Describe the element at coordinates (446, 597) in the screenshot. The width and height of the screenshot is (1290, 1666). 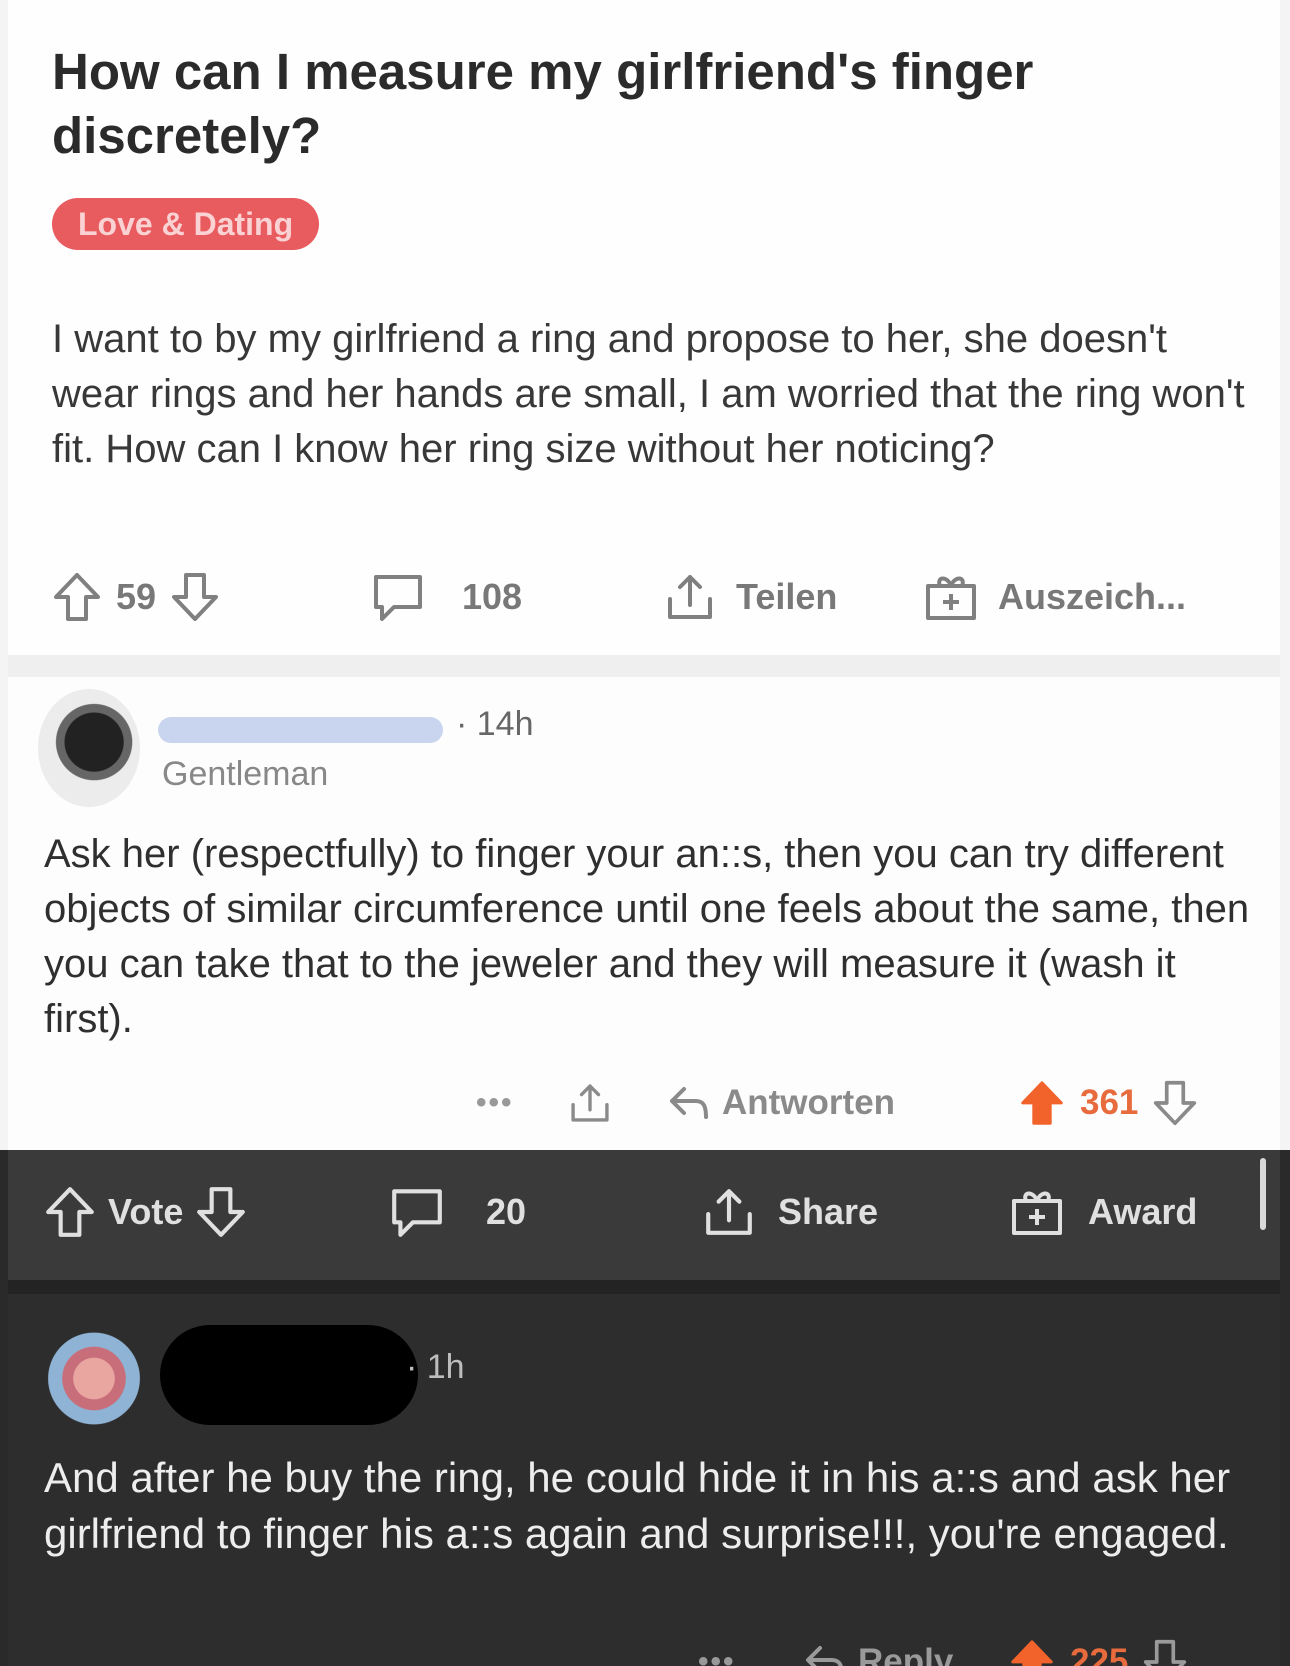
I see `post-comments-button: 108` at that location.